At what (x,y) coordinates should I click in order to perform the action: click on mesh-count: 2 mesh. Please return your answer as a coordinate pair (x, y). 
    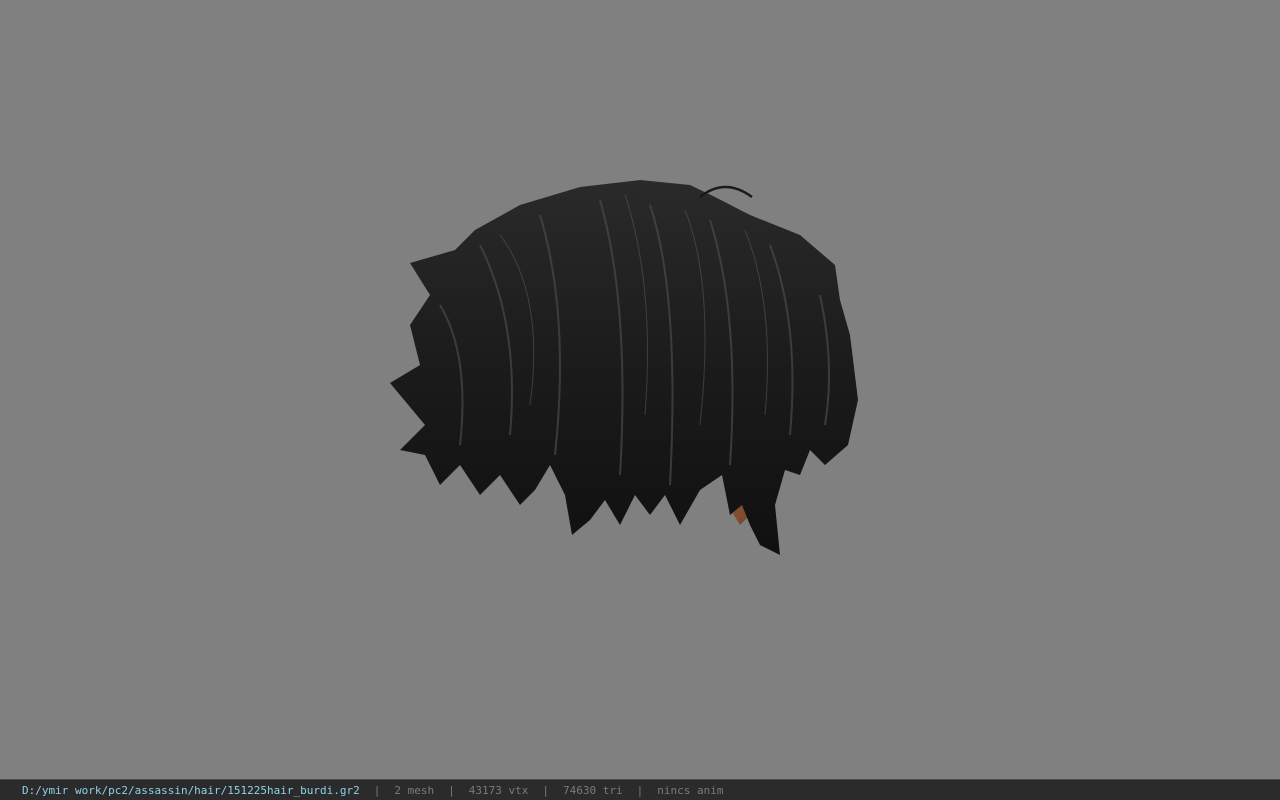
    Looking at the image, I should click on (414, 790).